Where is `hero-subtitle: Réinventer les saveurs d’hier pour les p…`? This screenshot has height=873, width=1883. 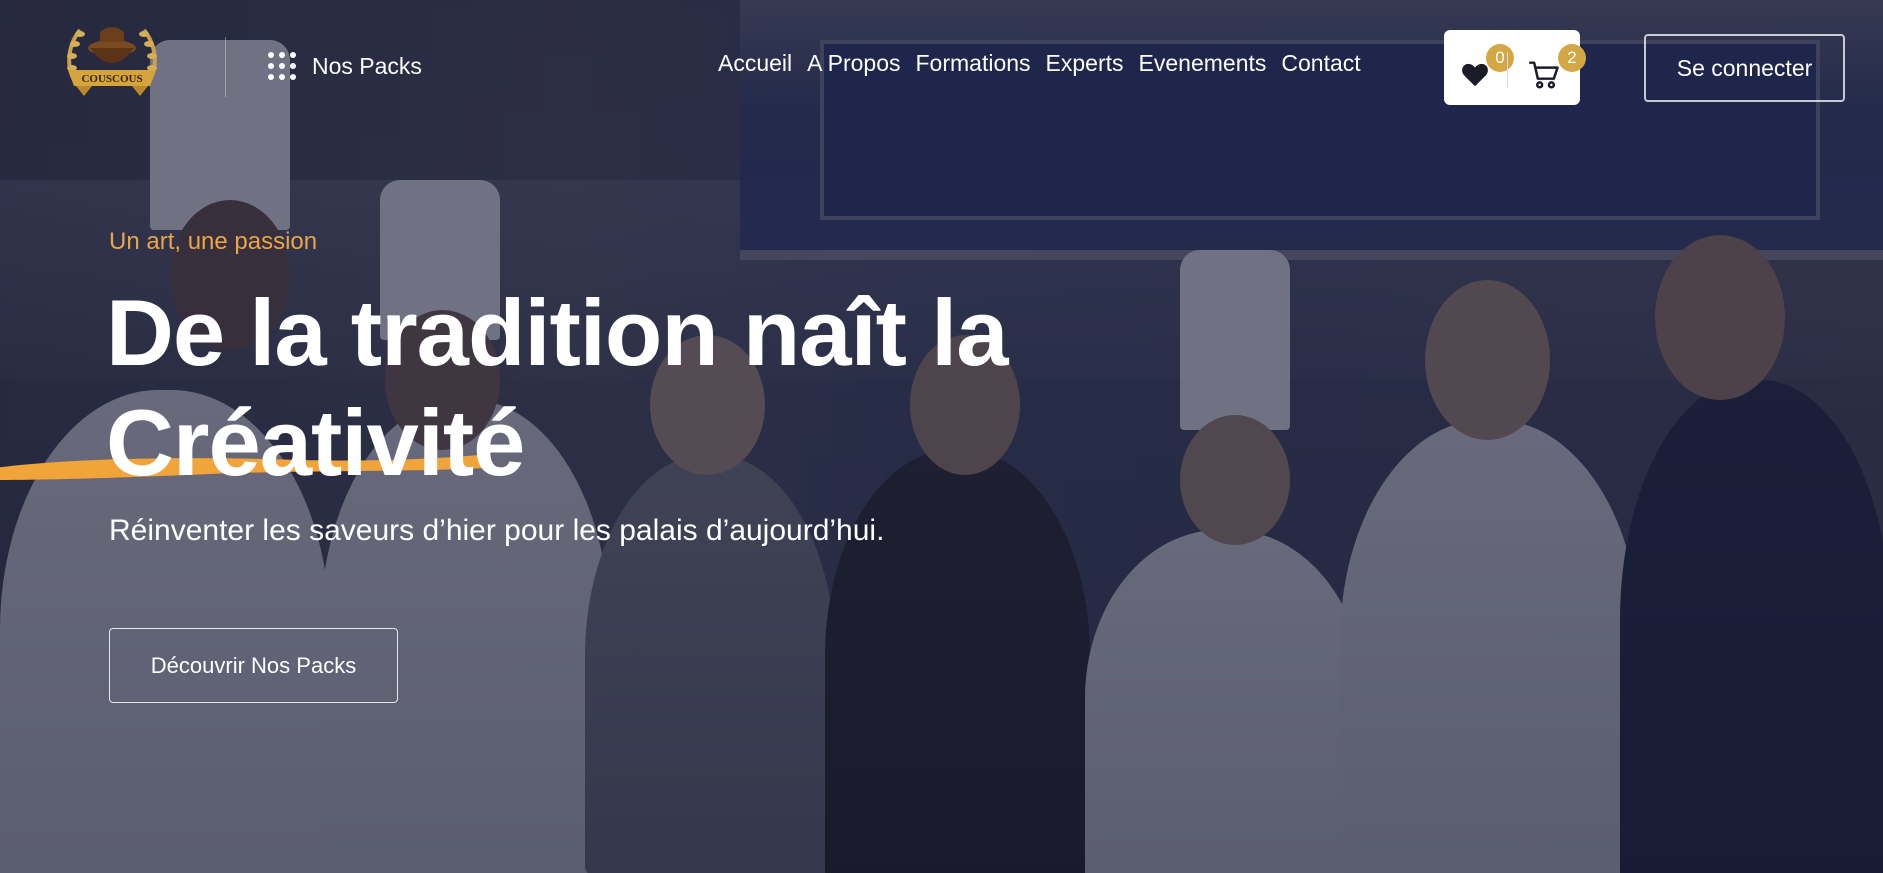 hero-subtitle: Réinventer les saveurs d’hier pour les p… is located at coordinates (497, 530).